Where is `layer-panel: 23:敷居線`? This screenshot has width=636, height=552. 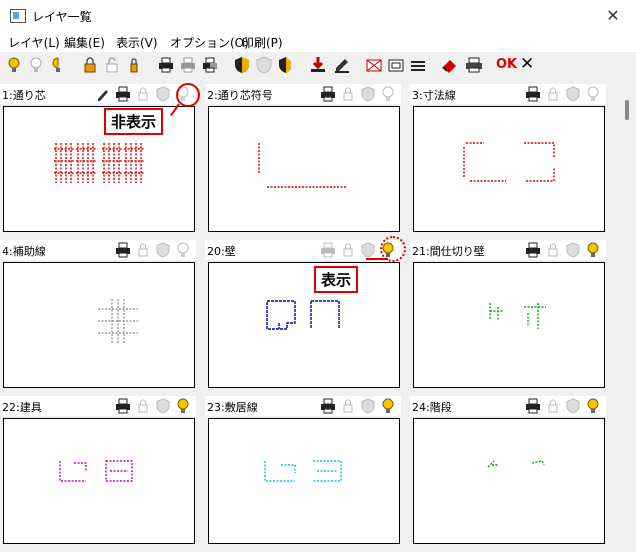
layer-panel: 23:敷居線 is located at coordinates (303, 471).